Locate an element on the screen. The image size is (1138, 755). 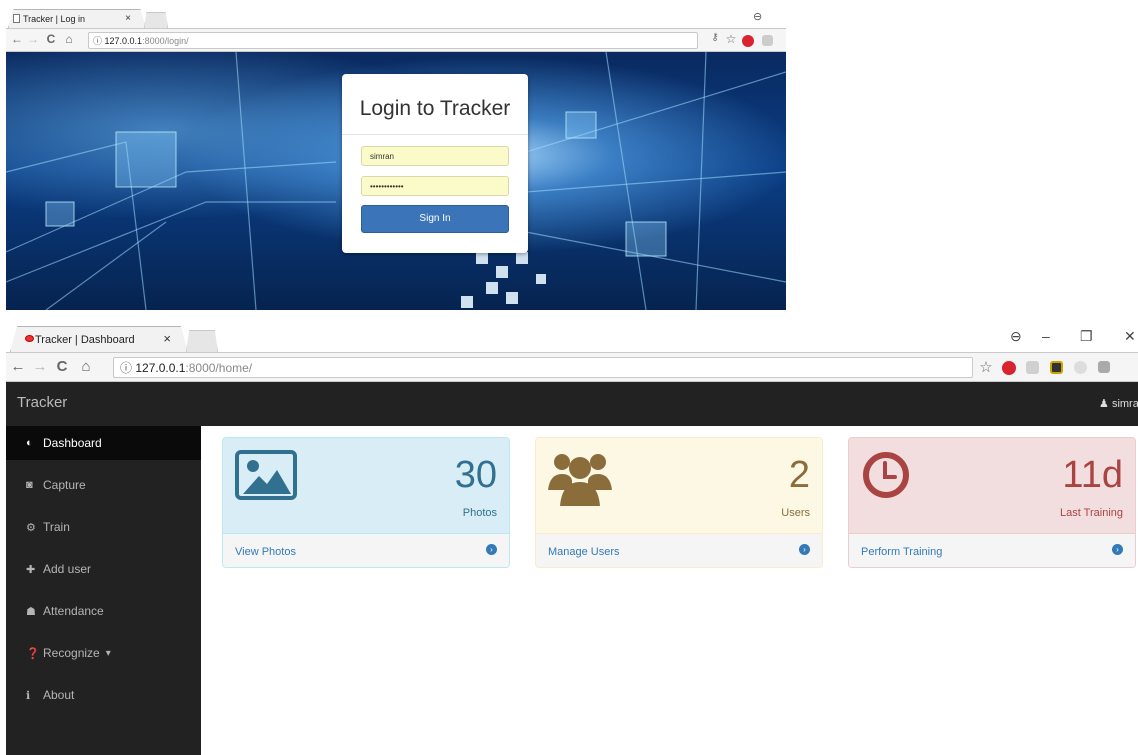
stat-card-users: 2 Users Manage Users › is located at coordinates (679, 502).